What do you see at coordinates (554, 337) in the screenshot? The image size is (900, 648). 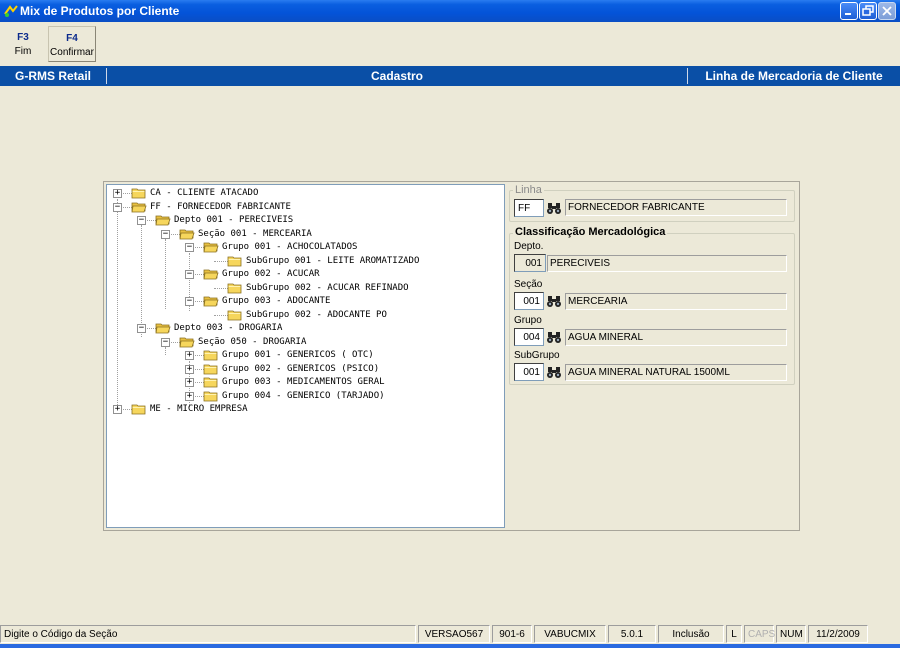 I see `grupo-search-icon` at bounding box center [554, 337].